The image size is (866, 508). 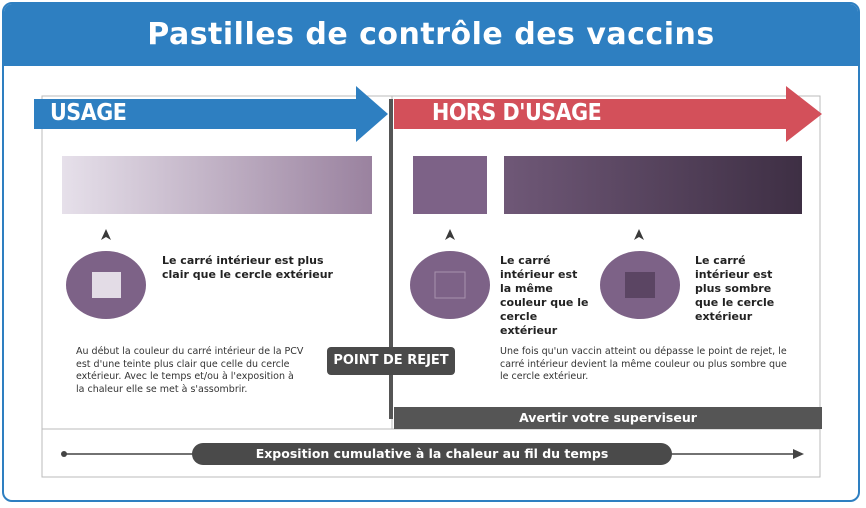 What do you see at coordinates (64, 454) in the screenshot?
I see `timeline-start-dot` at bounding box center [64, 454].